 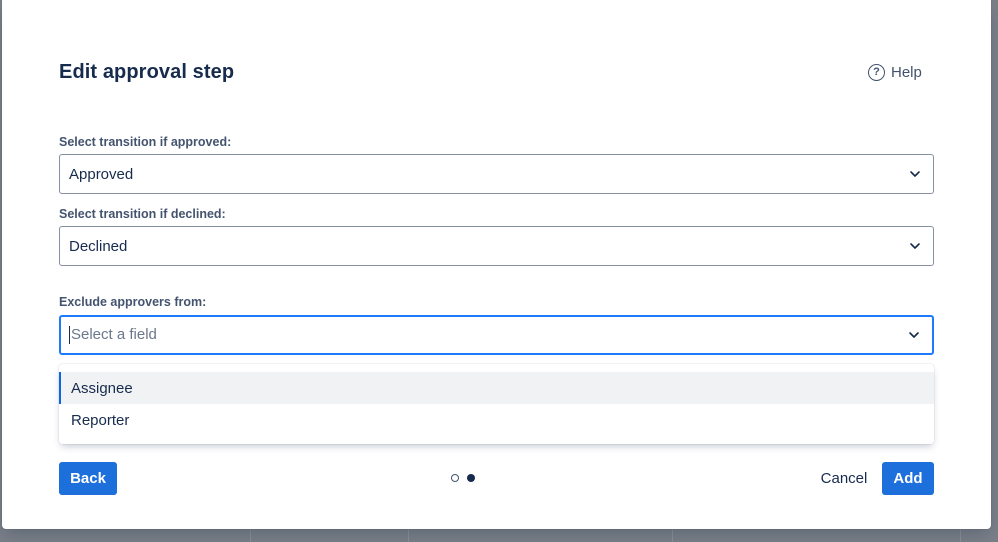 I want to click on dialog-title: Edit approval step, so click(x=147, y=72).